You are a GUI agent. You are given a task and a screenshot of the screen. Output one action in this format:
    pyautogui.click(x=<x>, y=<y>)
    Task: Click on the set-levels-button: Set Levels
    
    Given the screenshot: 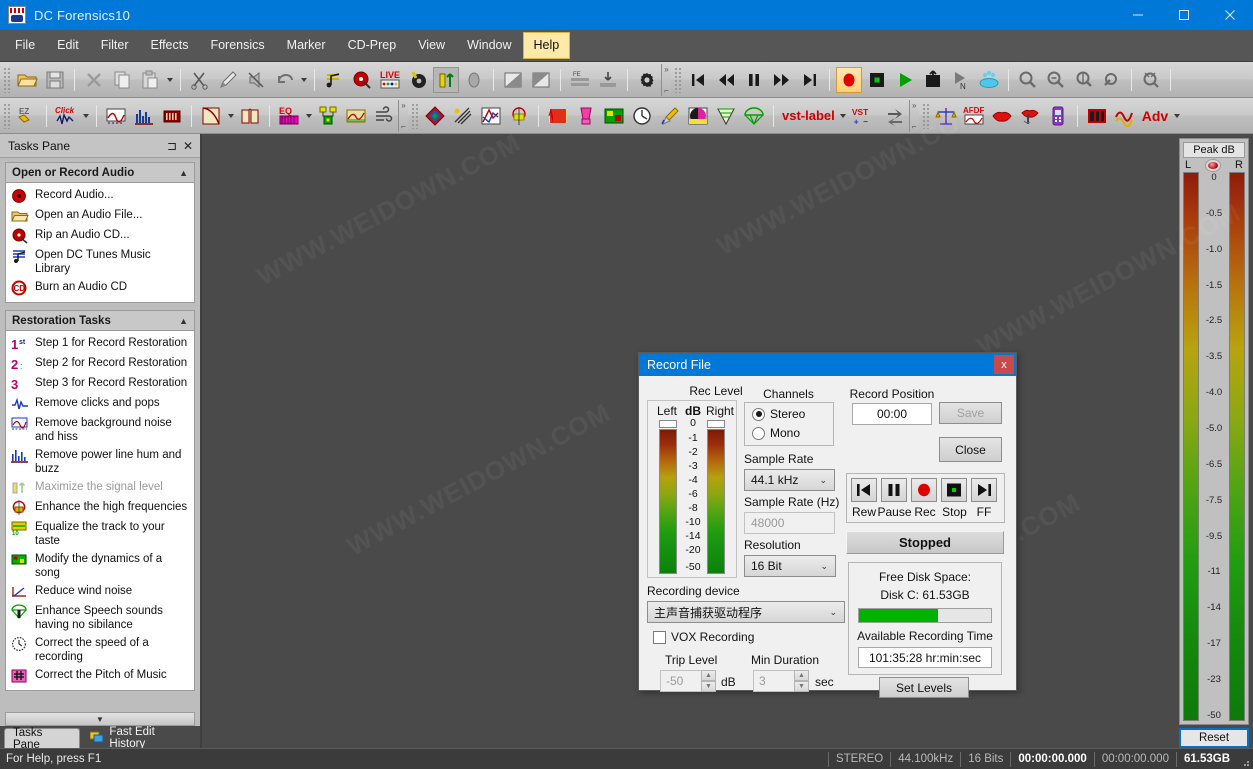 What is the action you would take?
    pyautogui.click(x=924, y=687)
    